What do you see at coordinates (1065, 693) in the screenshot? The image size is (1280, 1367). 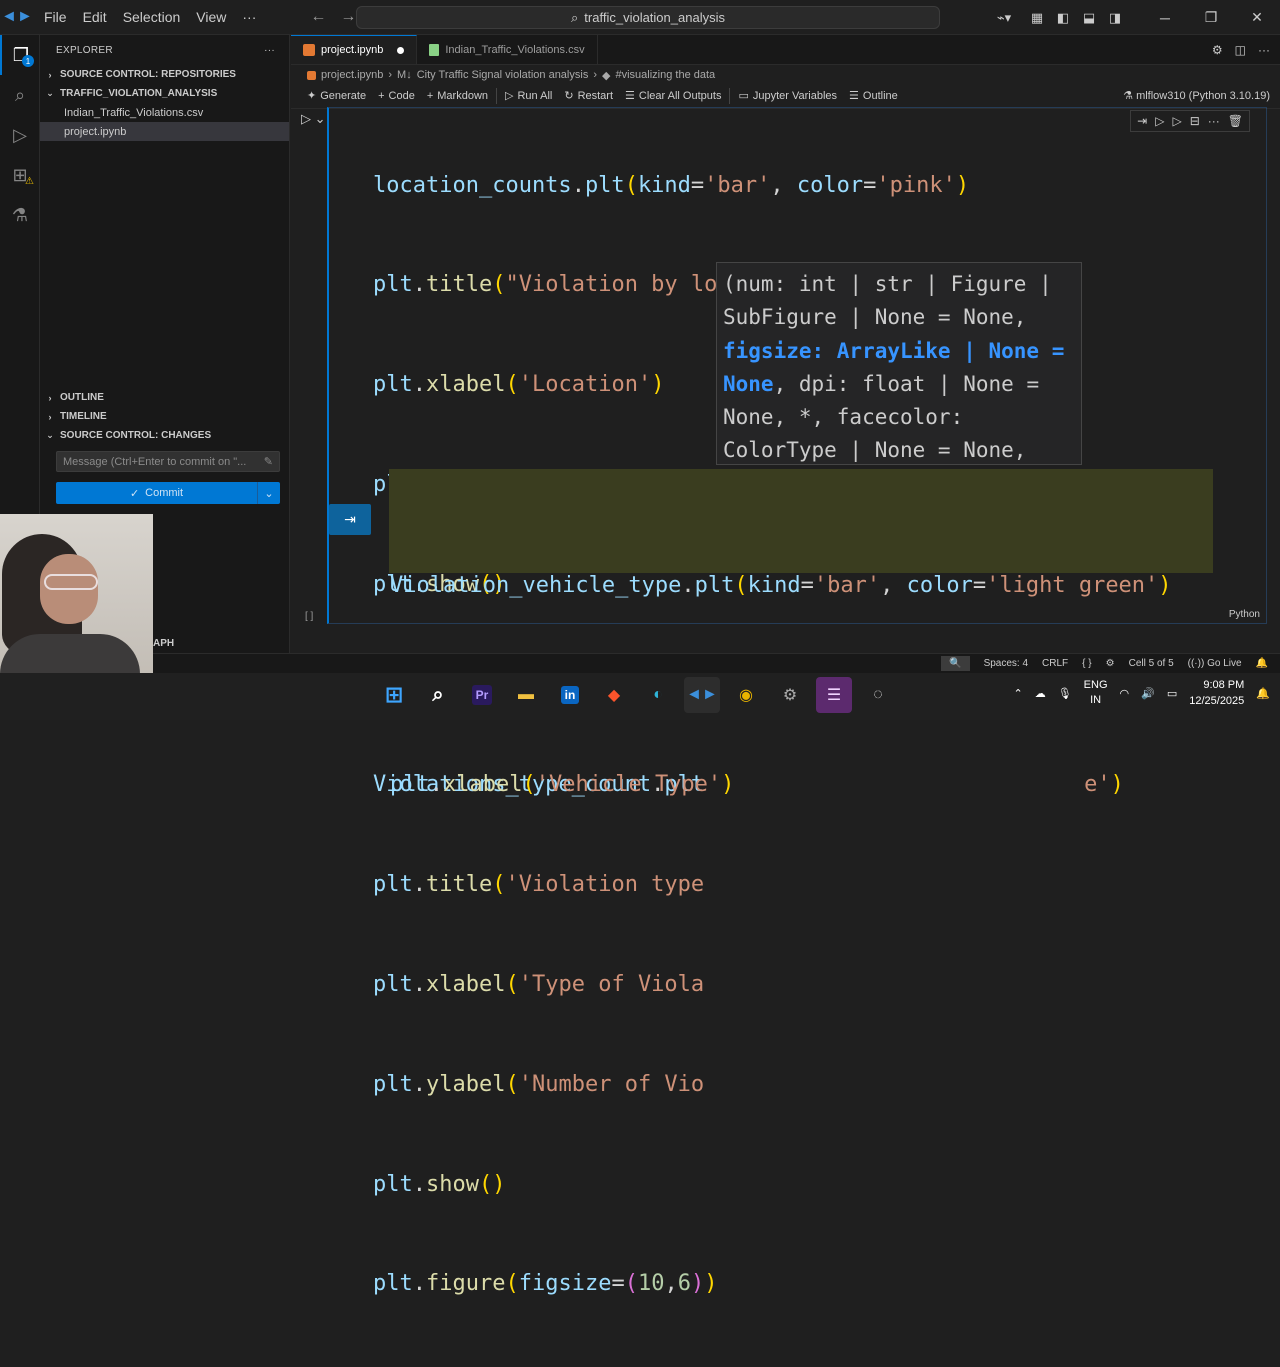 I see `microphone-icon: 🎙` at bounding box center [1065, 693].